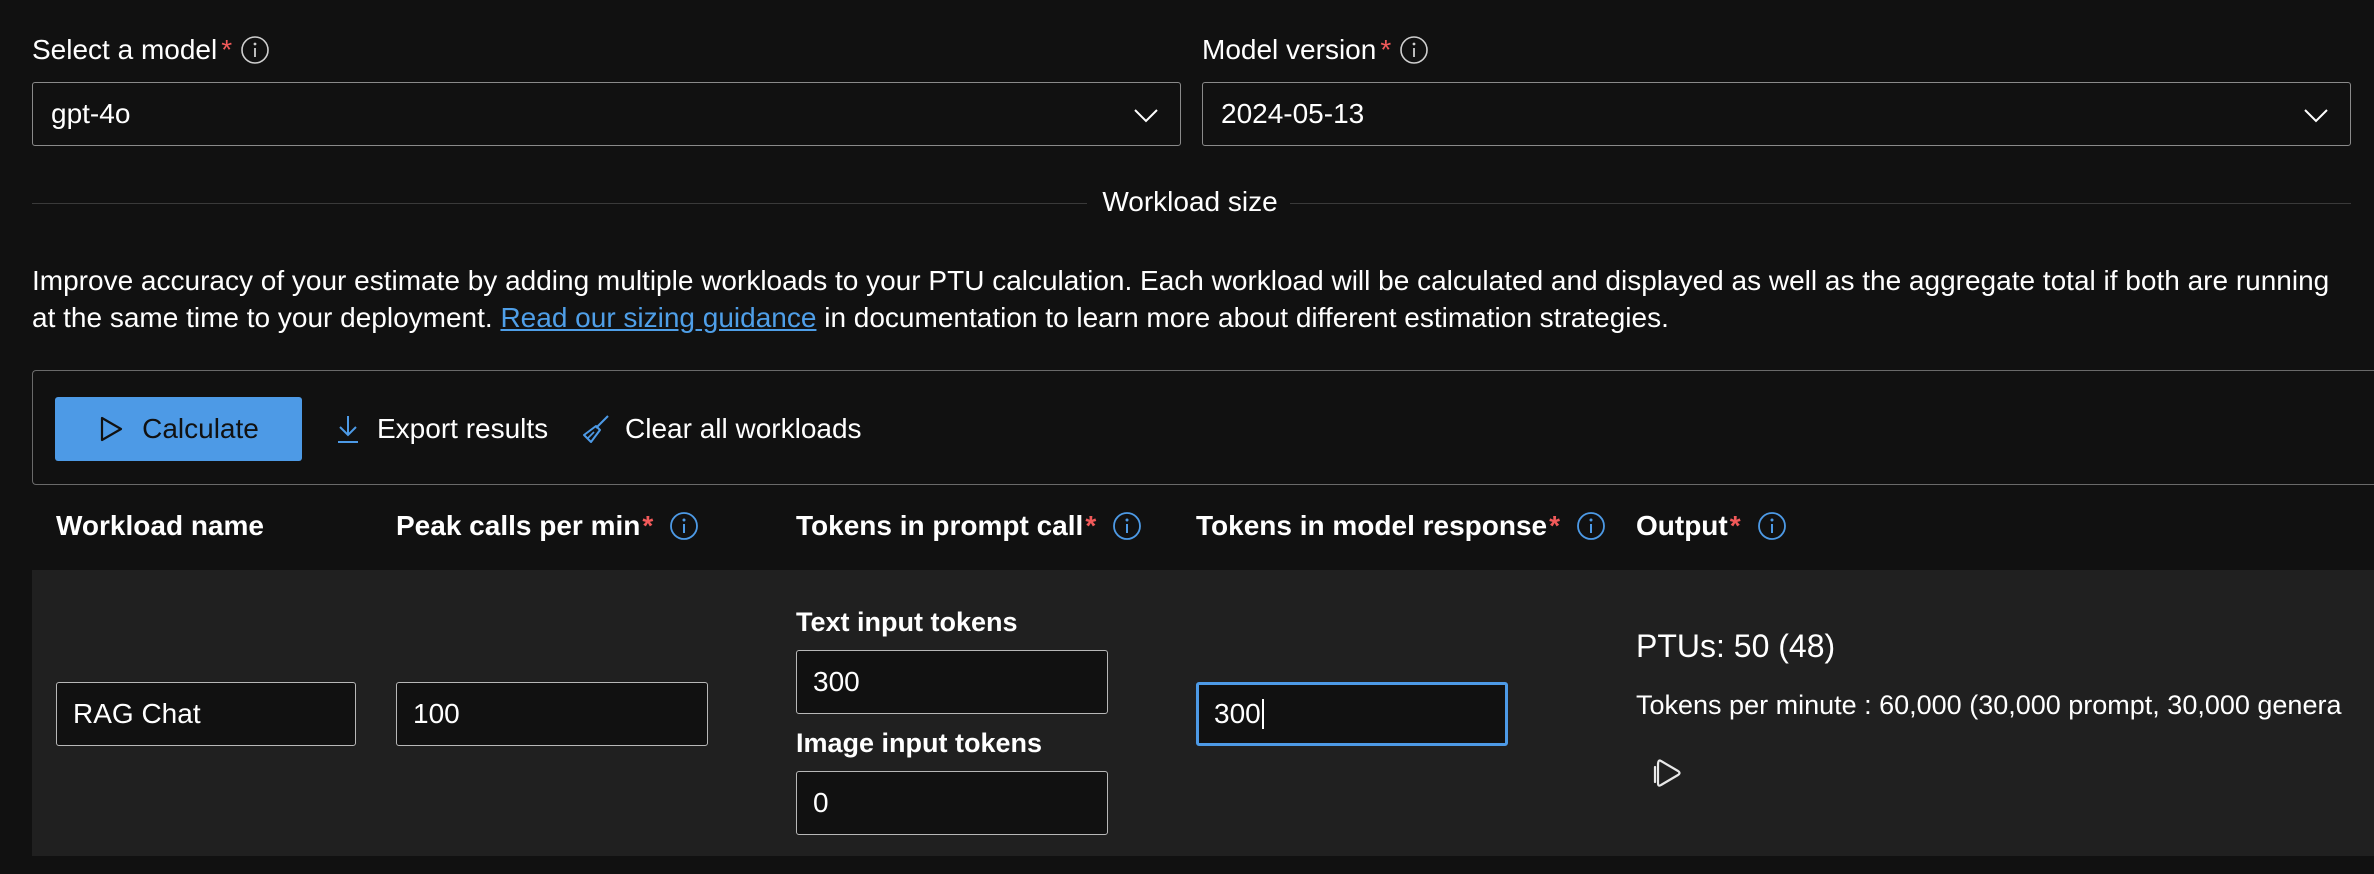 Image resolution: width=2374 pixels, height=874 pixels. Describe the element at coordinates (1352, 714) in the screenshot. I see `response-tokens-input: 300` at that location.